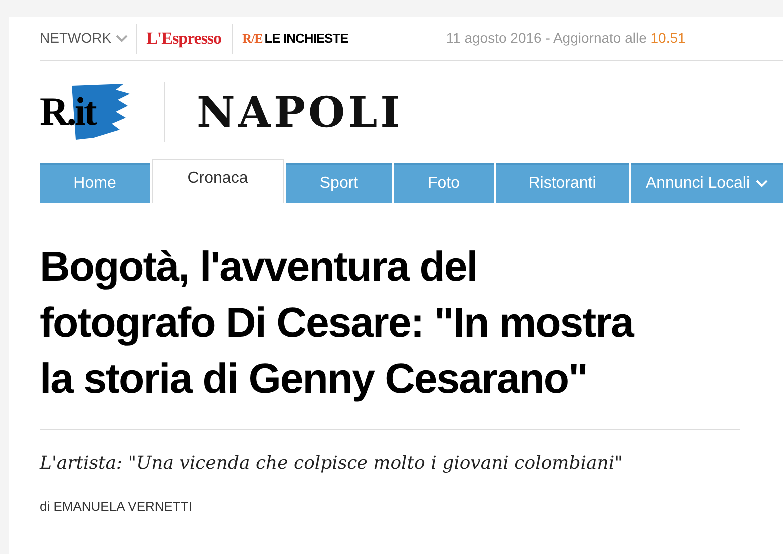 Image resolution: width=783 pixels, height=554 pixels. What do you see at coordinates (707, 183) in the screenshot?
I see `nav-tab: Annunci Locali` at bounding box center [707, 183].